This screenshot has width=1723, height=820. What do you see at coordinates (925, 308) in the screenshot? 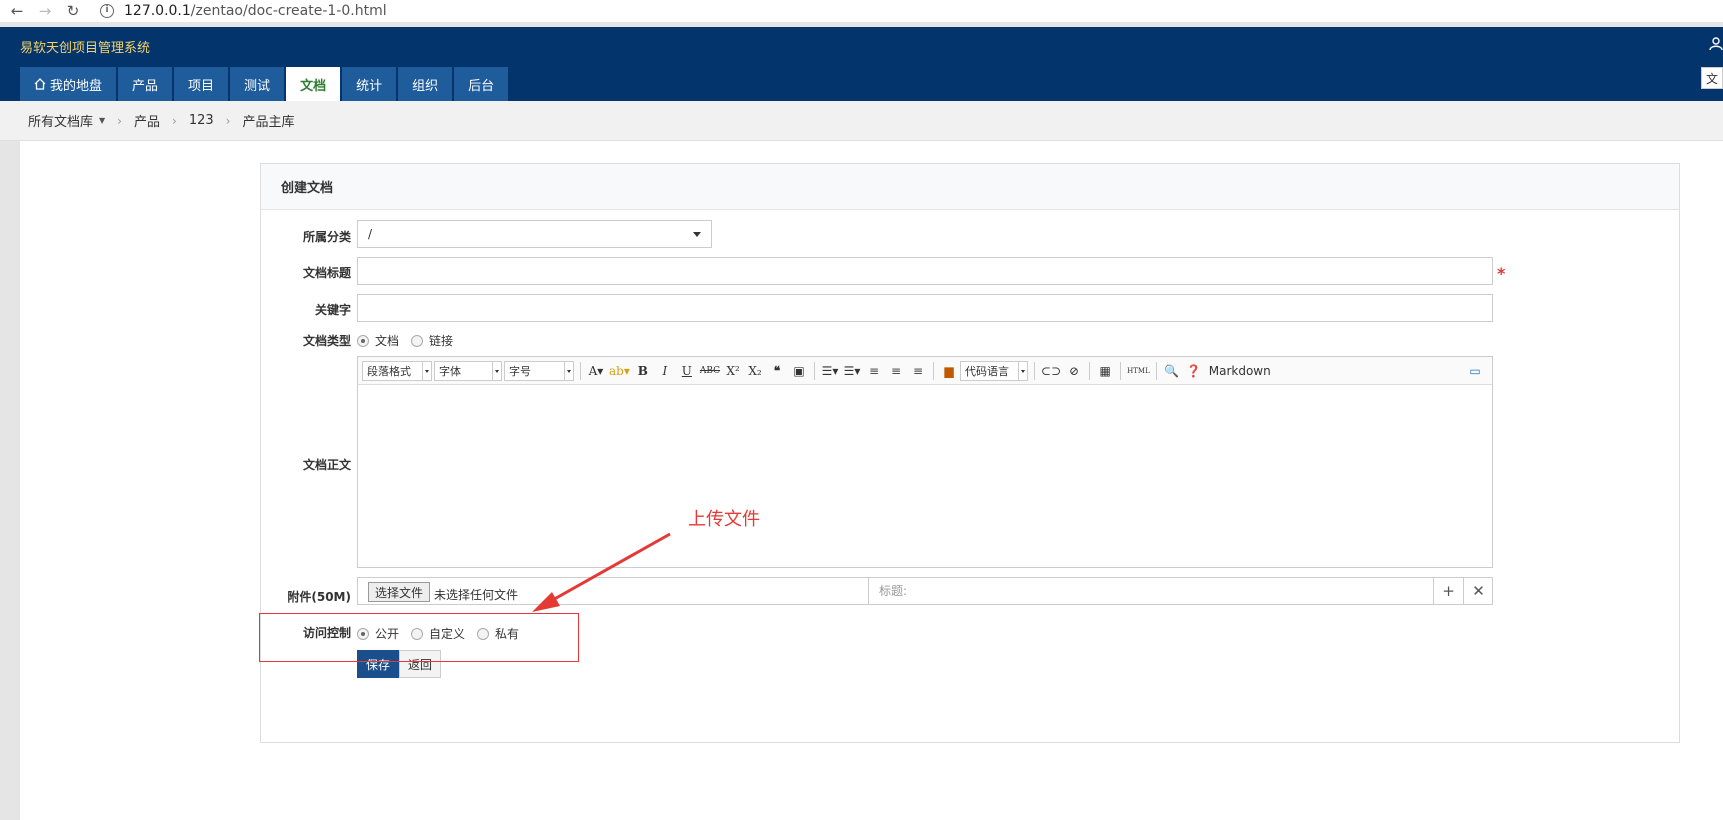
I see `keywords-input` at bounding box center [925, 308].